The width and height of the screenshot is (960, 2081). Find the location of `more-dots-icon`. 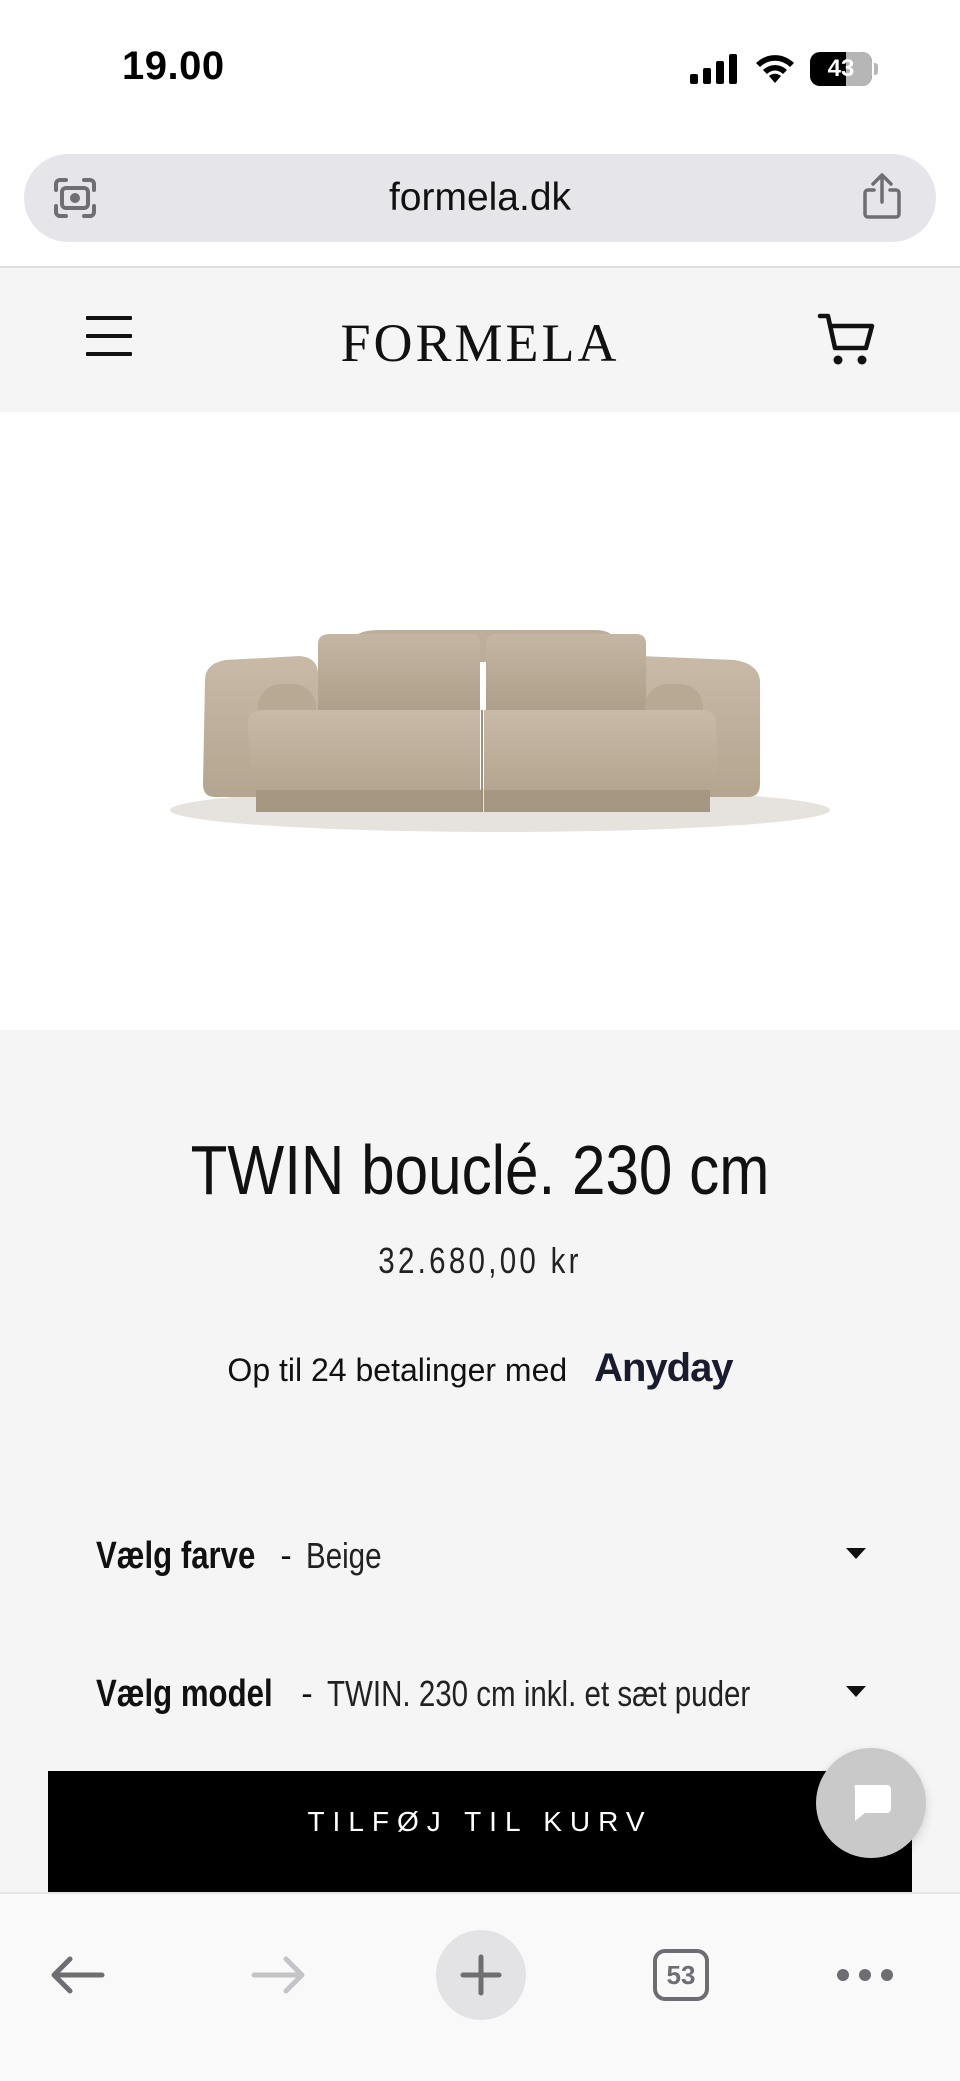

more-dots-icon is located at coordinates (865, 1975).